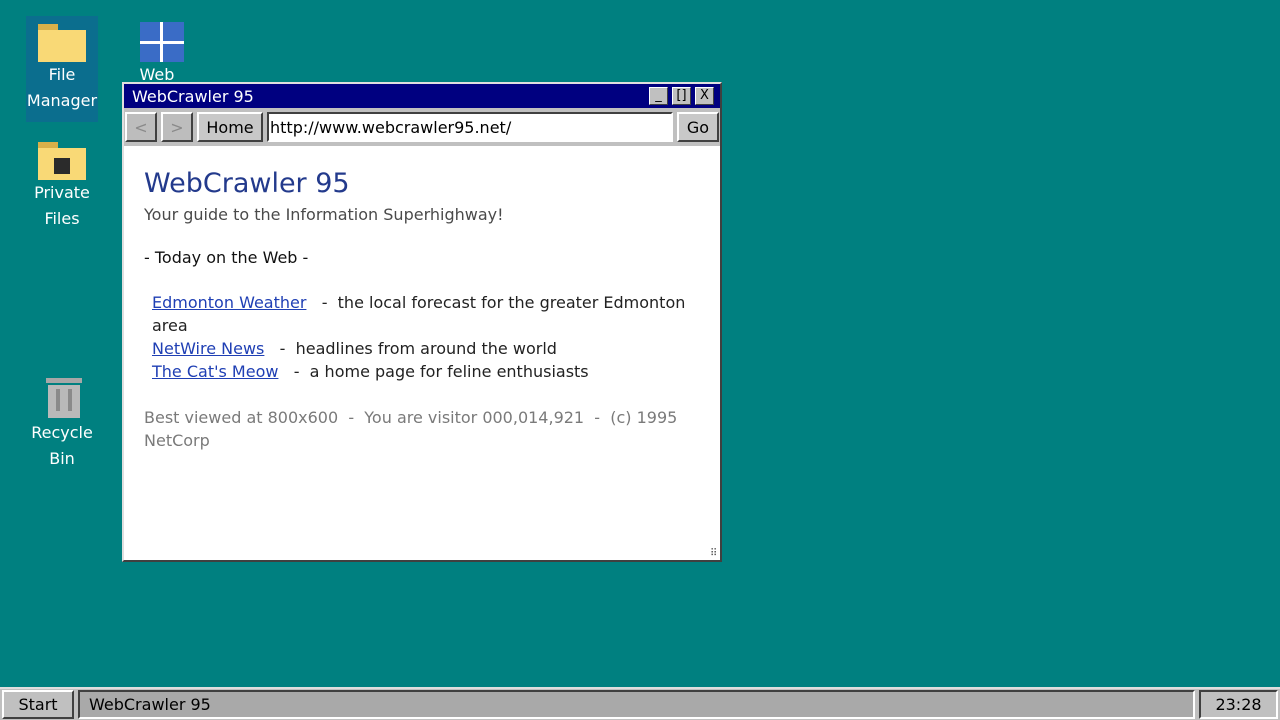 This screenshot has height=720, width=1280. What do you see at coordinates (62, 399) in the screenshot?
I see `trash-icon` at bounding box center [62, 399].